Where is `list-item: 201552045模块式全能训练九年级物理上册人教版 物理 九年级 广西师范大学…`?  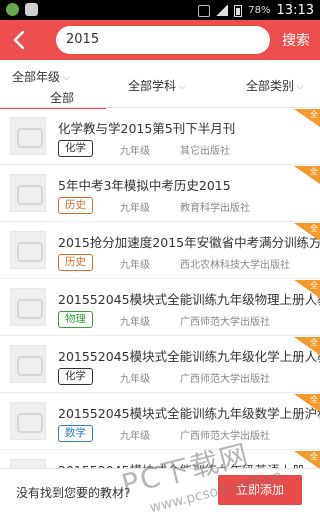
list-item: 201552045模块式全能训练九年级物理上册人教版 物理 九年级 广西师范大学… is located at coordinates (160, 308).